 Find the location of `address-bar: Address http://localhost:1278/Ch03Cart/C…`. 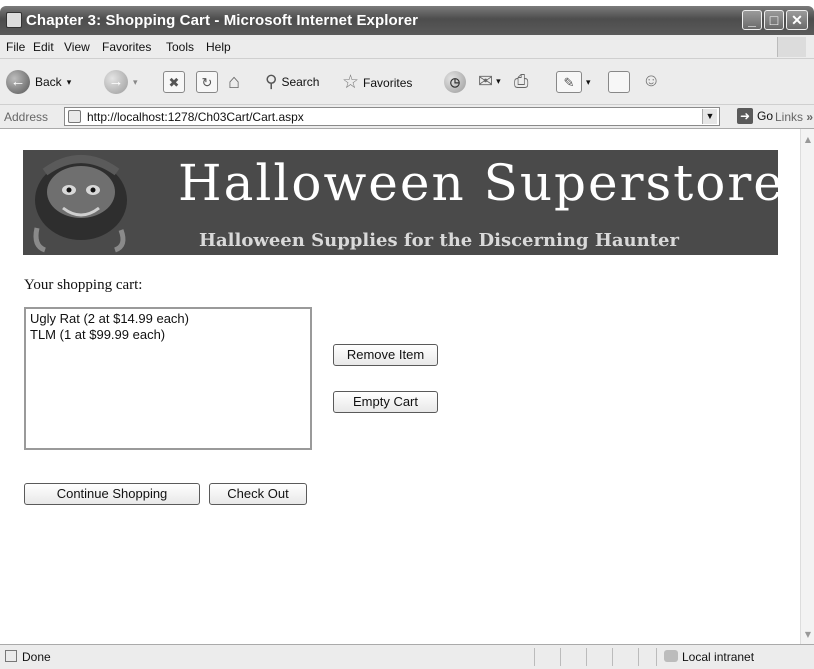

address-bar: Address http://localhost:1278/Ch03Cart/C… is located at coordinates (407, 117).